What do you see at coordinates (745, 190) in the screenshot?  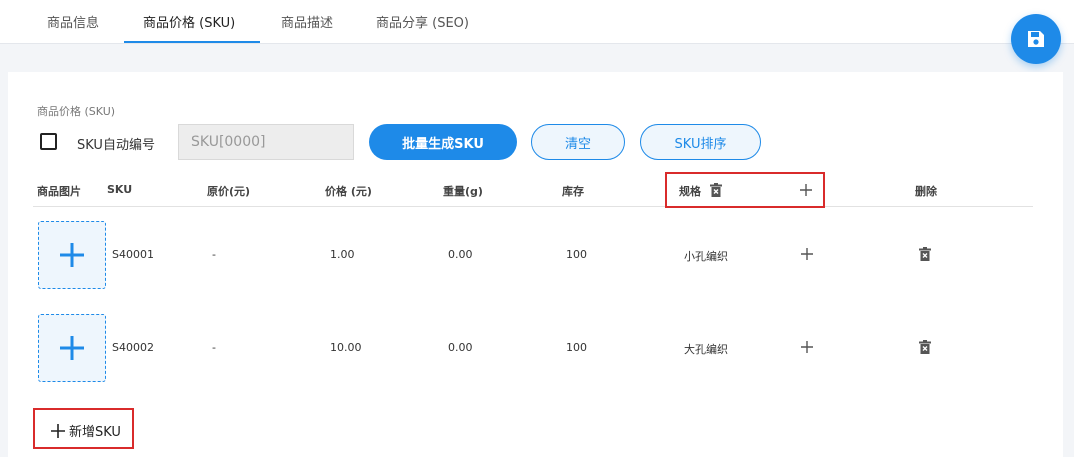 I see `spec-header-highlight` at bounding box center [745, 190].